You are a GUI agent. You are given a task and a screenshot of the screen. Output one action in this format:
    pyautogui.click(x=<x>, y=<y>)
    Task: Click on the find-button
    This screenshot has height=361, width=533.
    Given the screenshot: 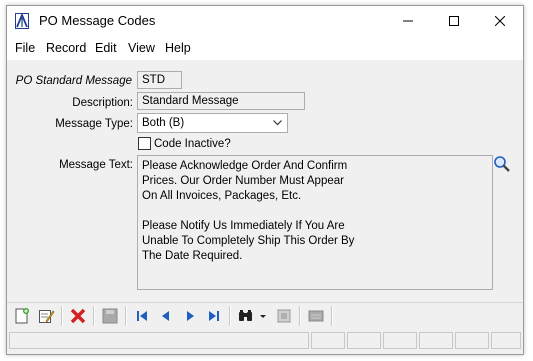 What is the action you would take?
    pyautogui.click(x=253, y=316)
    